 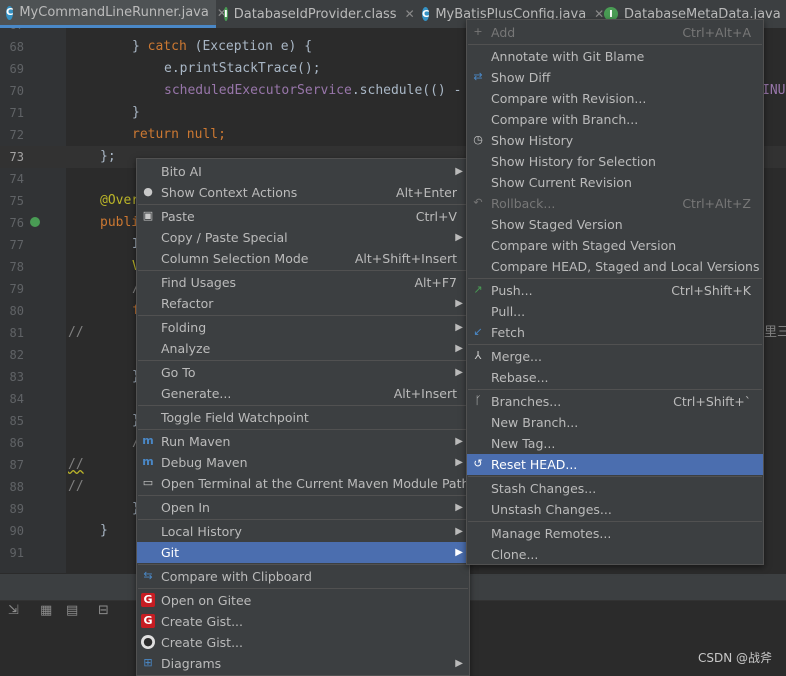 I want to click on menu-item-label: Show History, so click(x=532, y=140).